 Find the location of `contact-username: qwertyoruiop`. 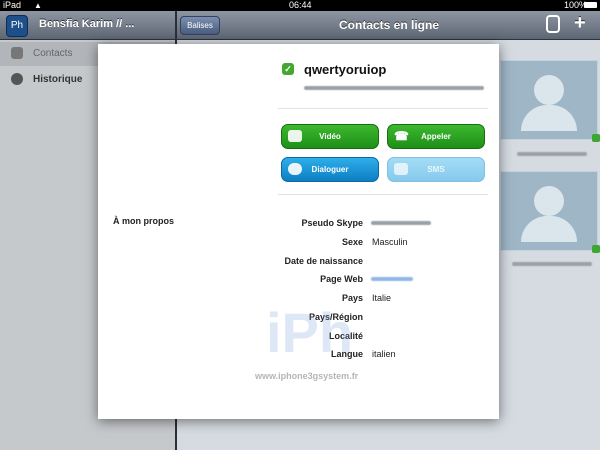

contact-username: qwertyoruiop is located at coordinates (345, 69).